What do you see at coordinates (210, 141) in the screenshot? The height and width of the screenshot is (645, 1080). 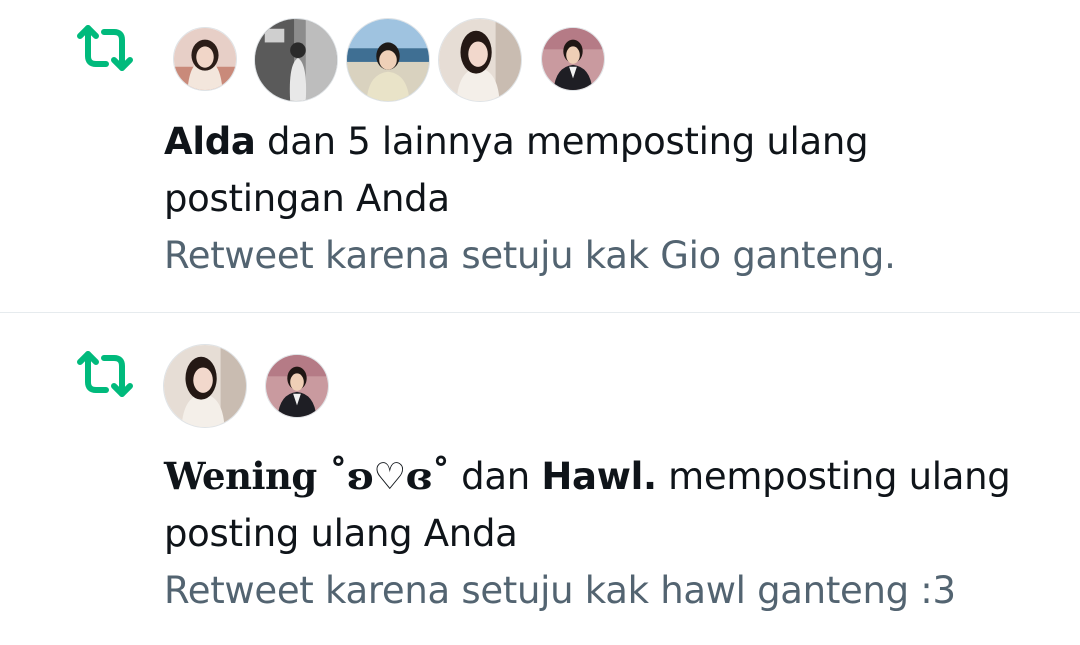 I see `actor-name: Alda` at bounding box center [210, 141].